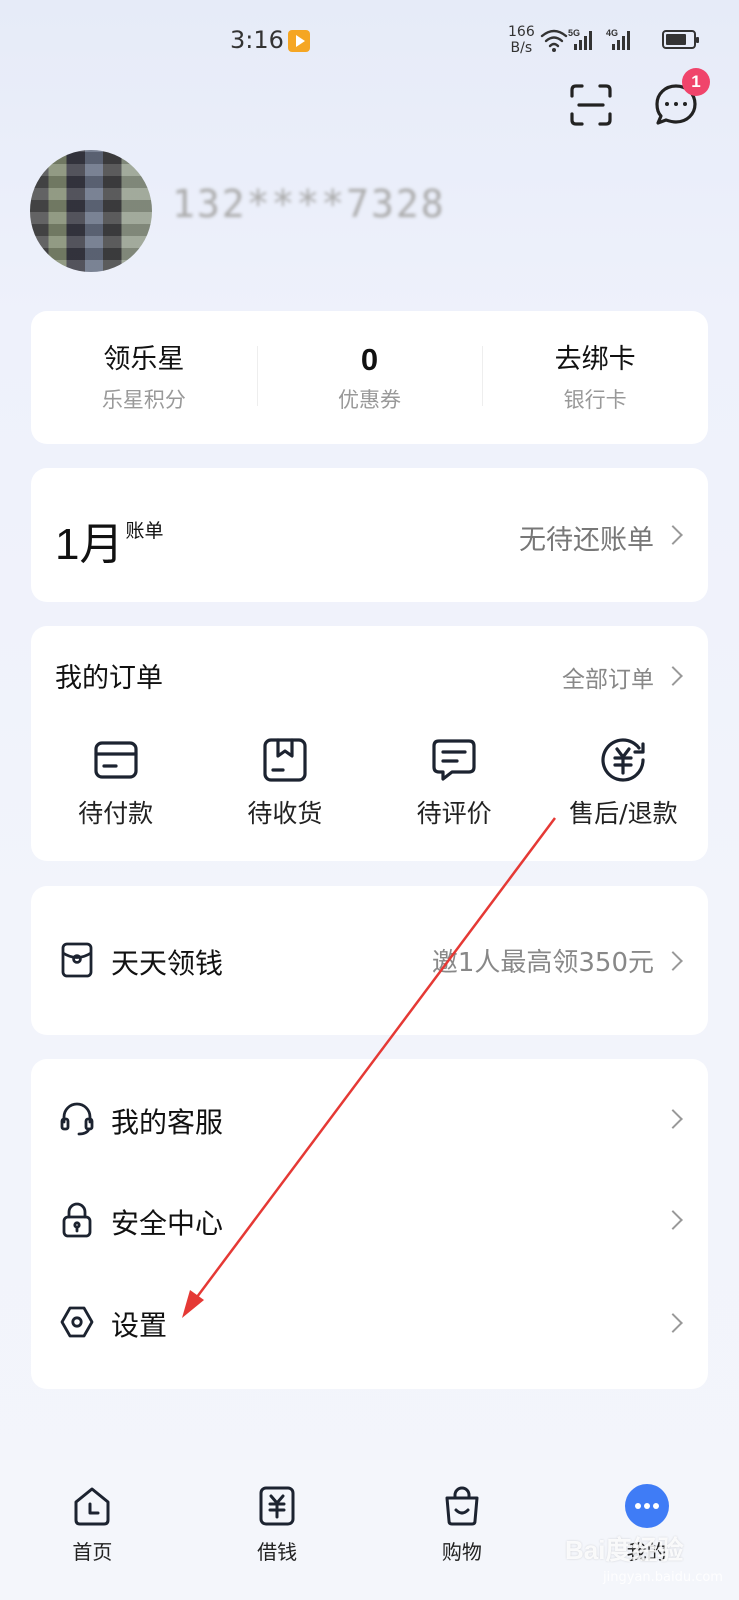 This screenshot has width=739, height=1600. I want to click on earn-money-label: 天天领钱, so click(167, 963).